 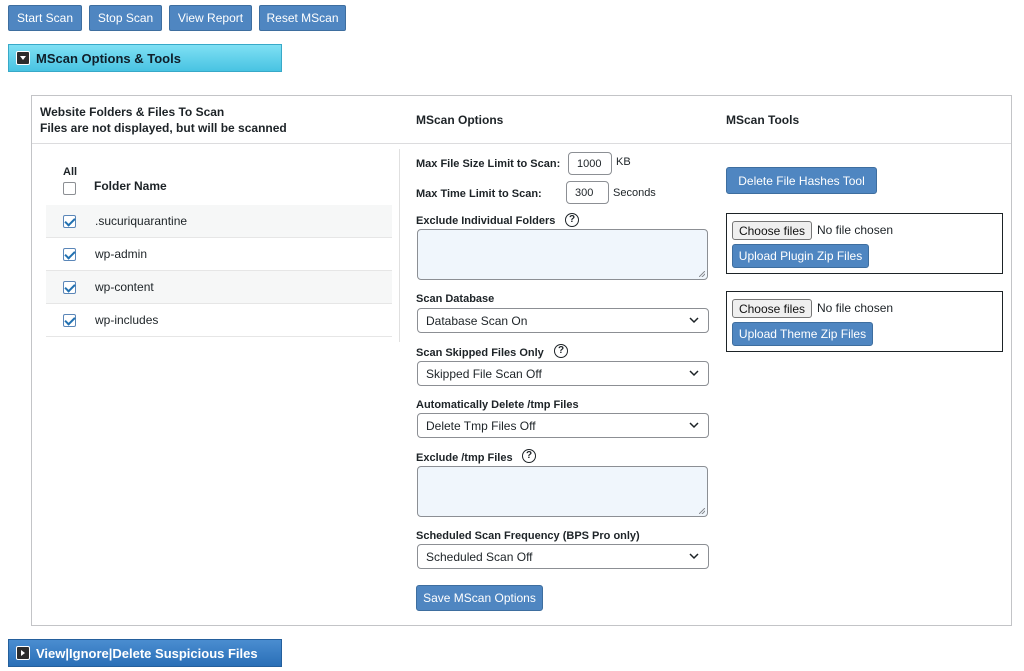 I want to click on start-scan-button: Start Scan, so click(x=45, y=18).